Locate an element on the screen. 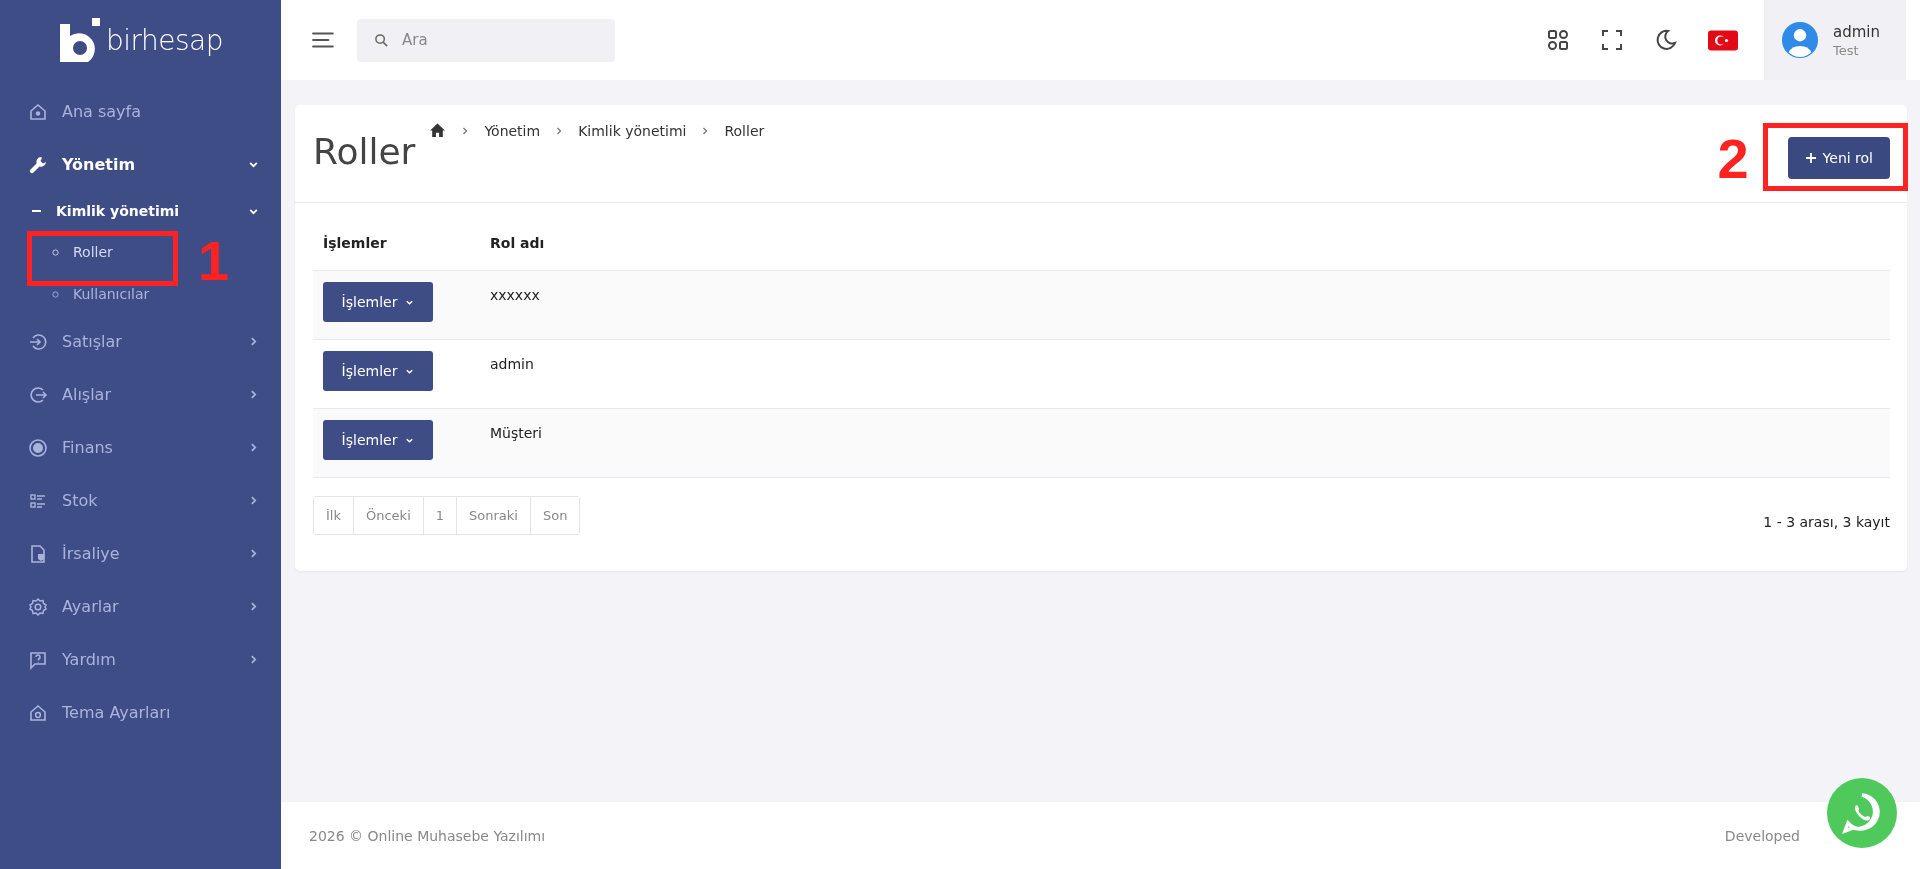 This screenshot has width=1920, height=869. user-role: Test is located at coordinates (1846, 50).